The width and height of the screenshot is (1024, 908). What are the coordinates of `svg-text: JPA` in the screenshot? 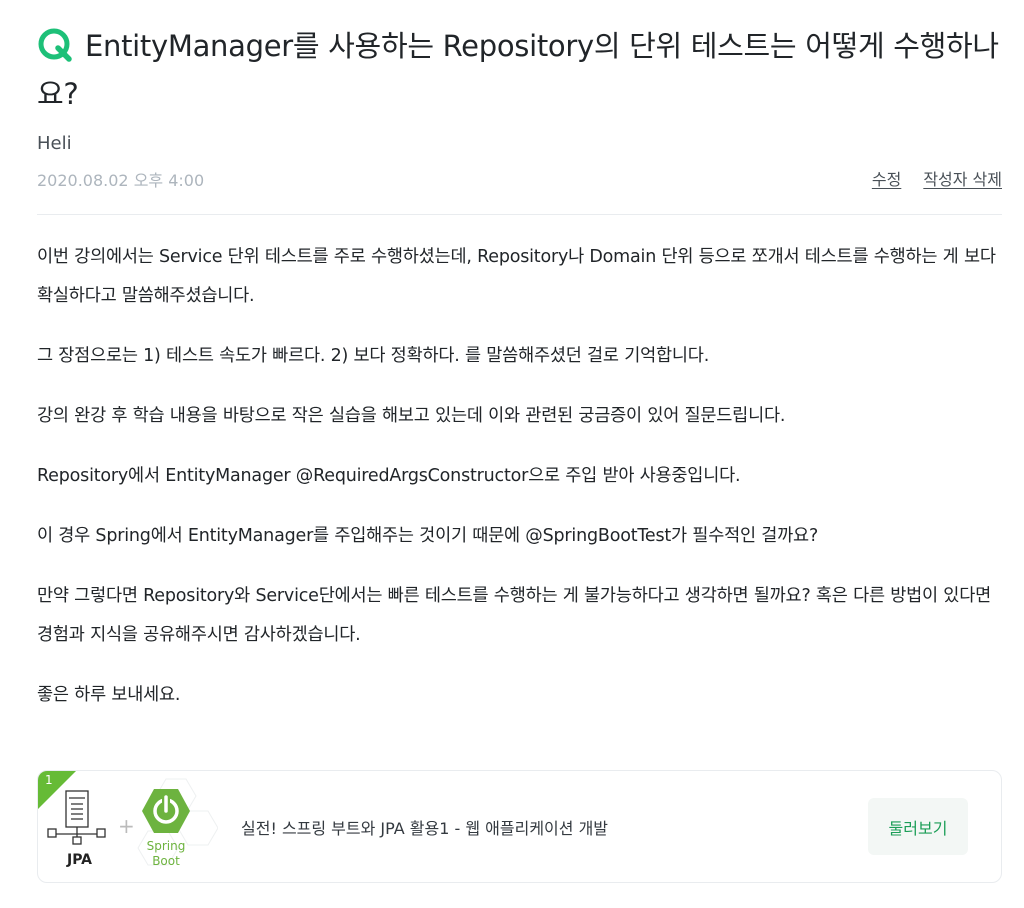 It's located at (79, 860).